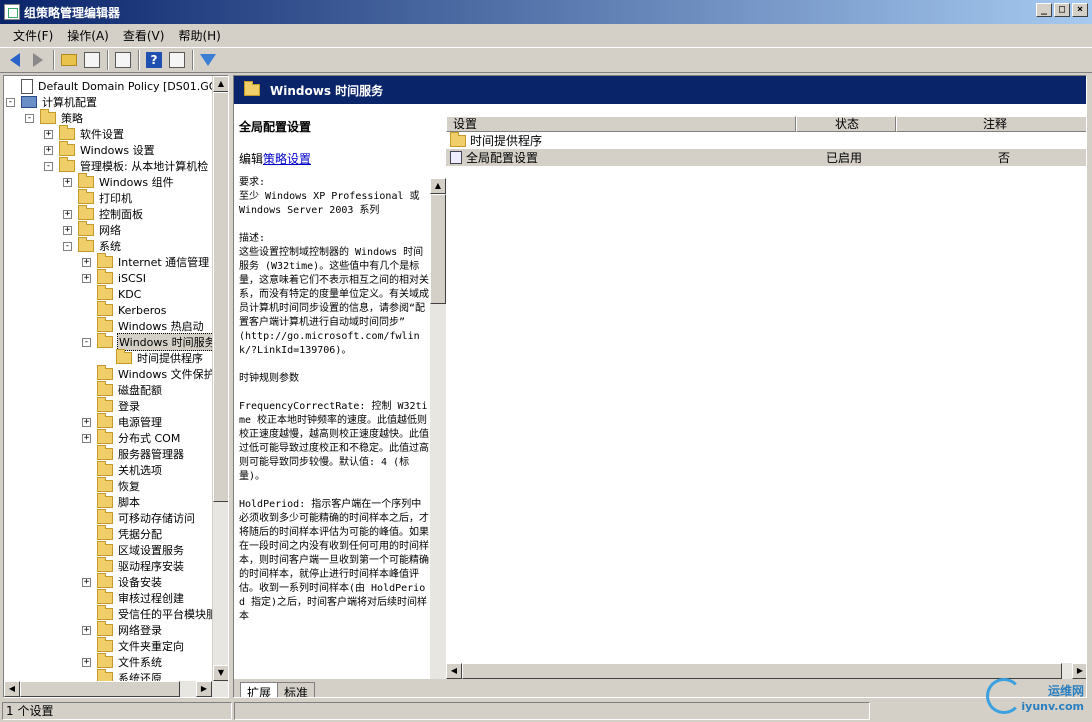  I want to click on tree-item: Default Domain Policy [DS01.GOODCO, so click(110, 86).